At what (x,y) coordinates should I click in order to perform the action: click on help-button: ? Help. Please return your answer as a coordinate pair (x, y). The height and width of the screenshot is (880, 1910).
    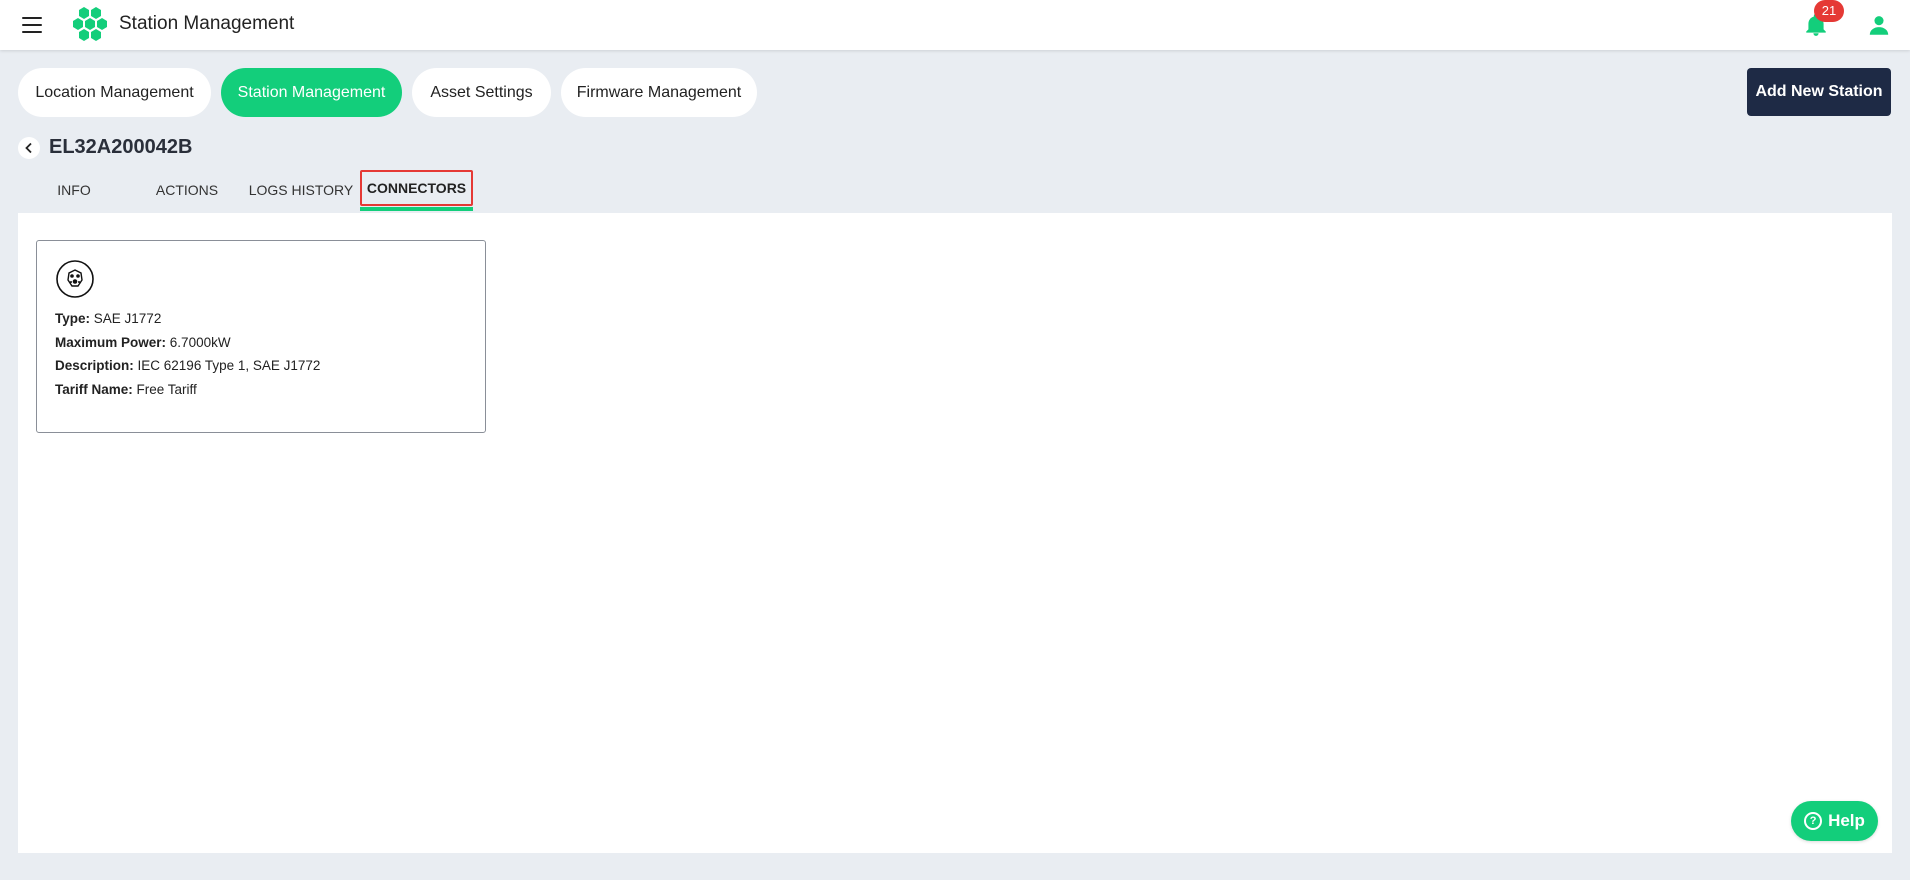
    Looking at the image, I should click on (1834, 821).